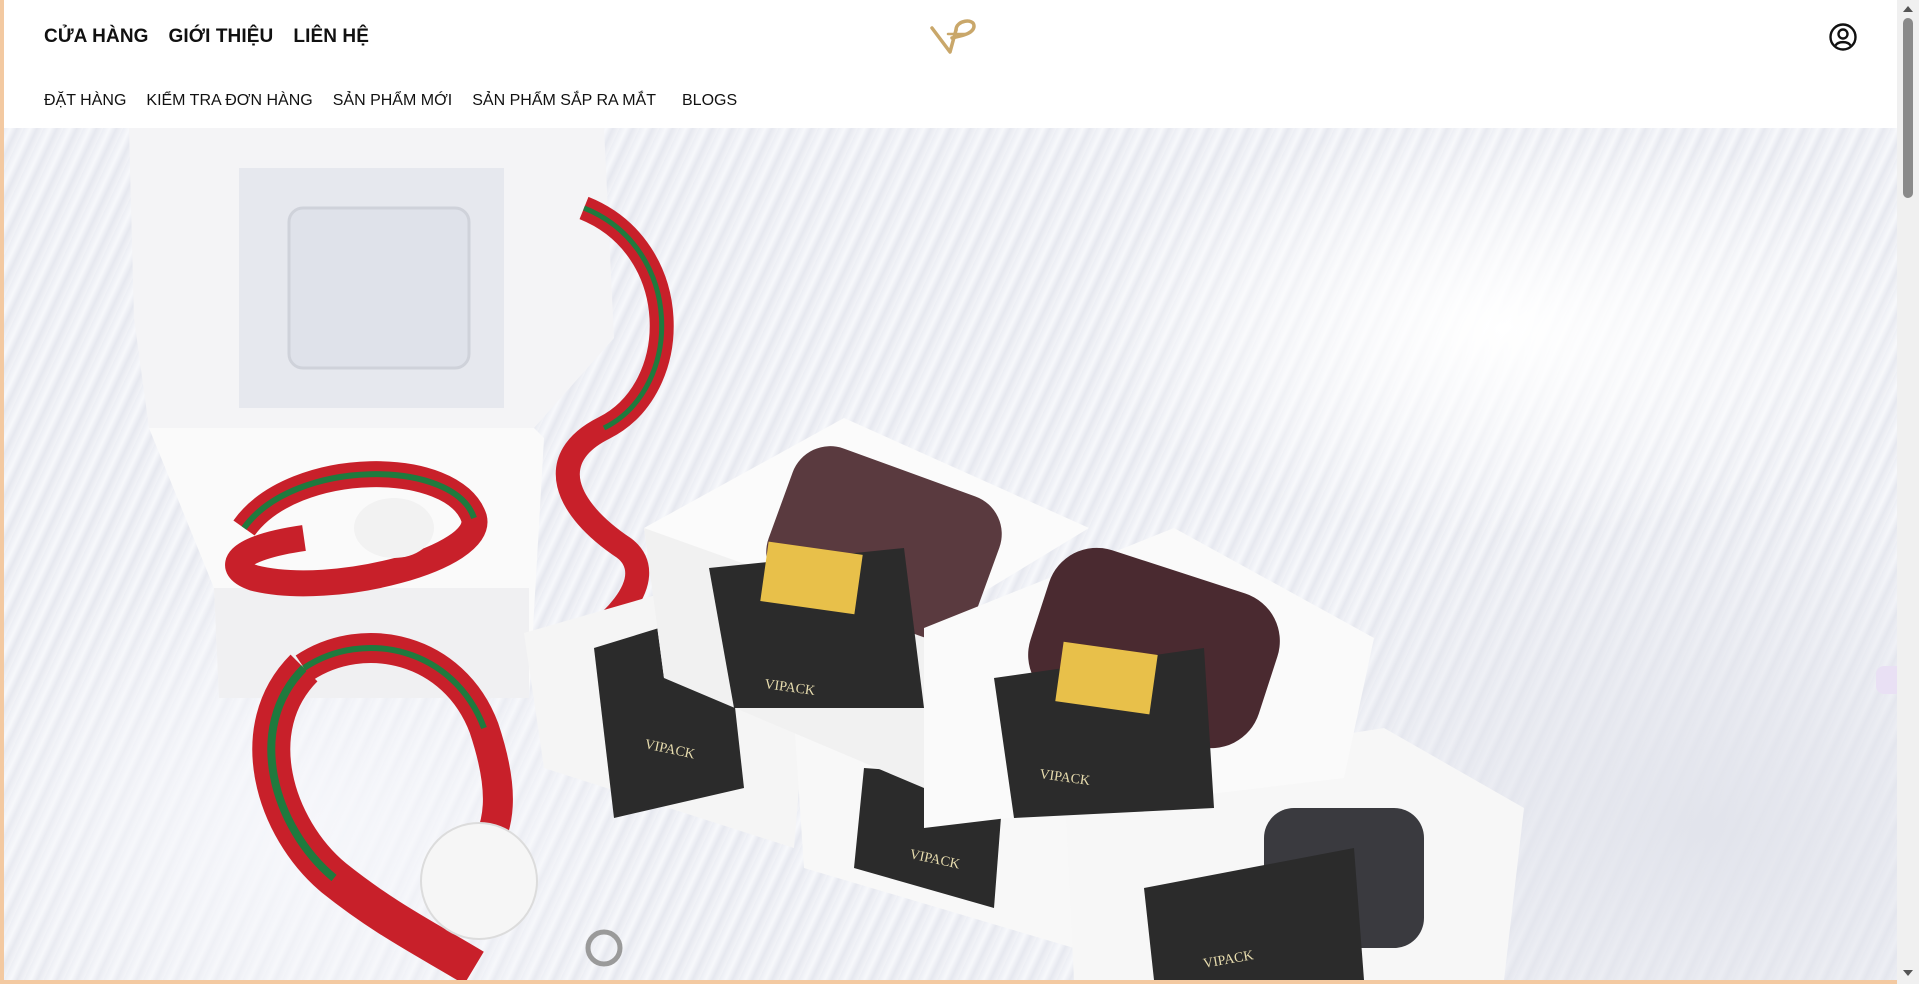  What do you see at coordinates (1908, 492) in the screenshot?
I see `vertical-scrollbar` at bounding box center [1908, 492].